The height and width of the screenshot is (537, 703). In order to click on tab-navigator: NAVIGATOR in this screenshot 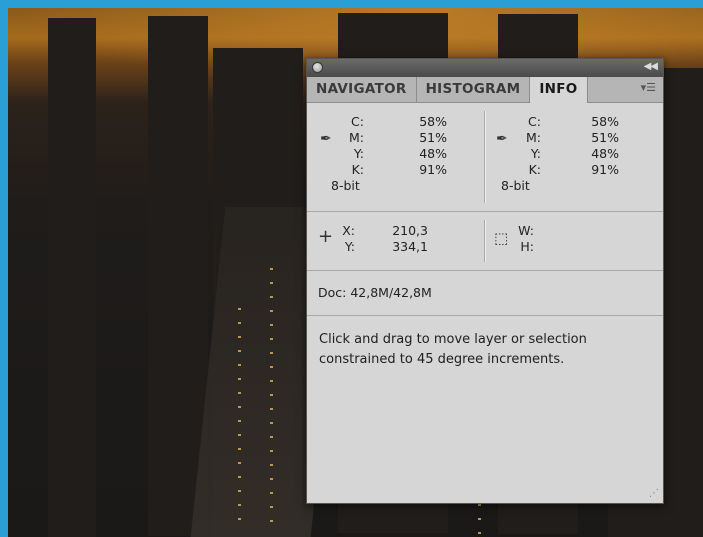, I will do `click(362, 89)`.